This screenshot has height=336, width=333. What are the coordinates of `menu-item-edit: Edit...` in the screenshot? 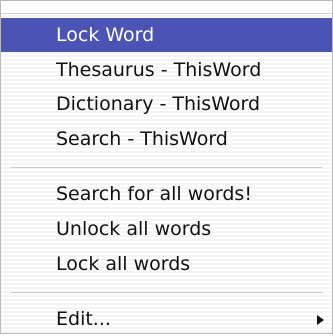 It's located at (166, 319).